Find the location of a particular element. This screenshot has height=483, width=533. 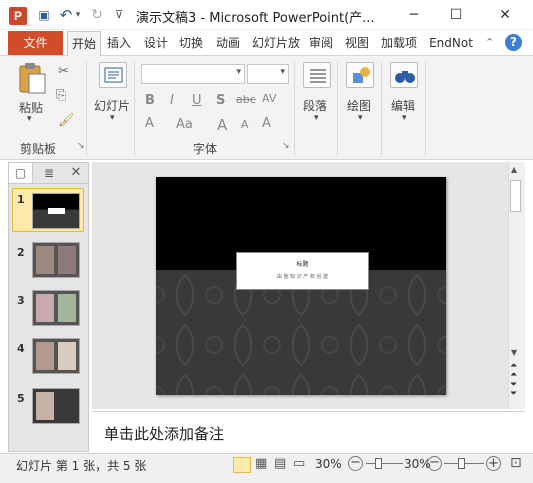

normal-view-icon is located at coordinates (242, 465).